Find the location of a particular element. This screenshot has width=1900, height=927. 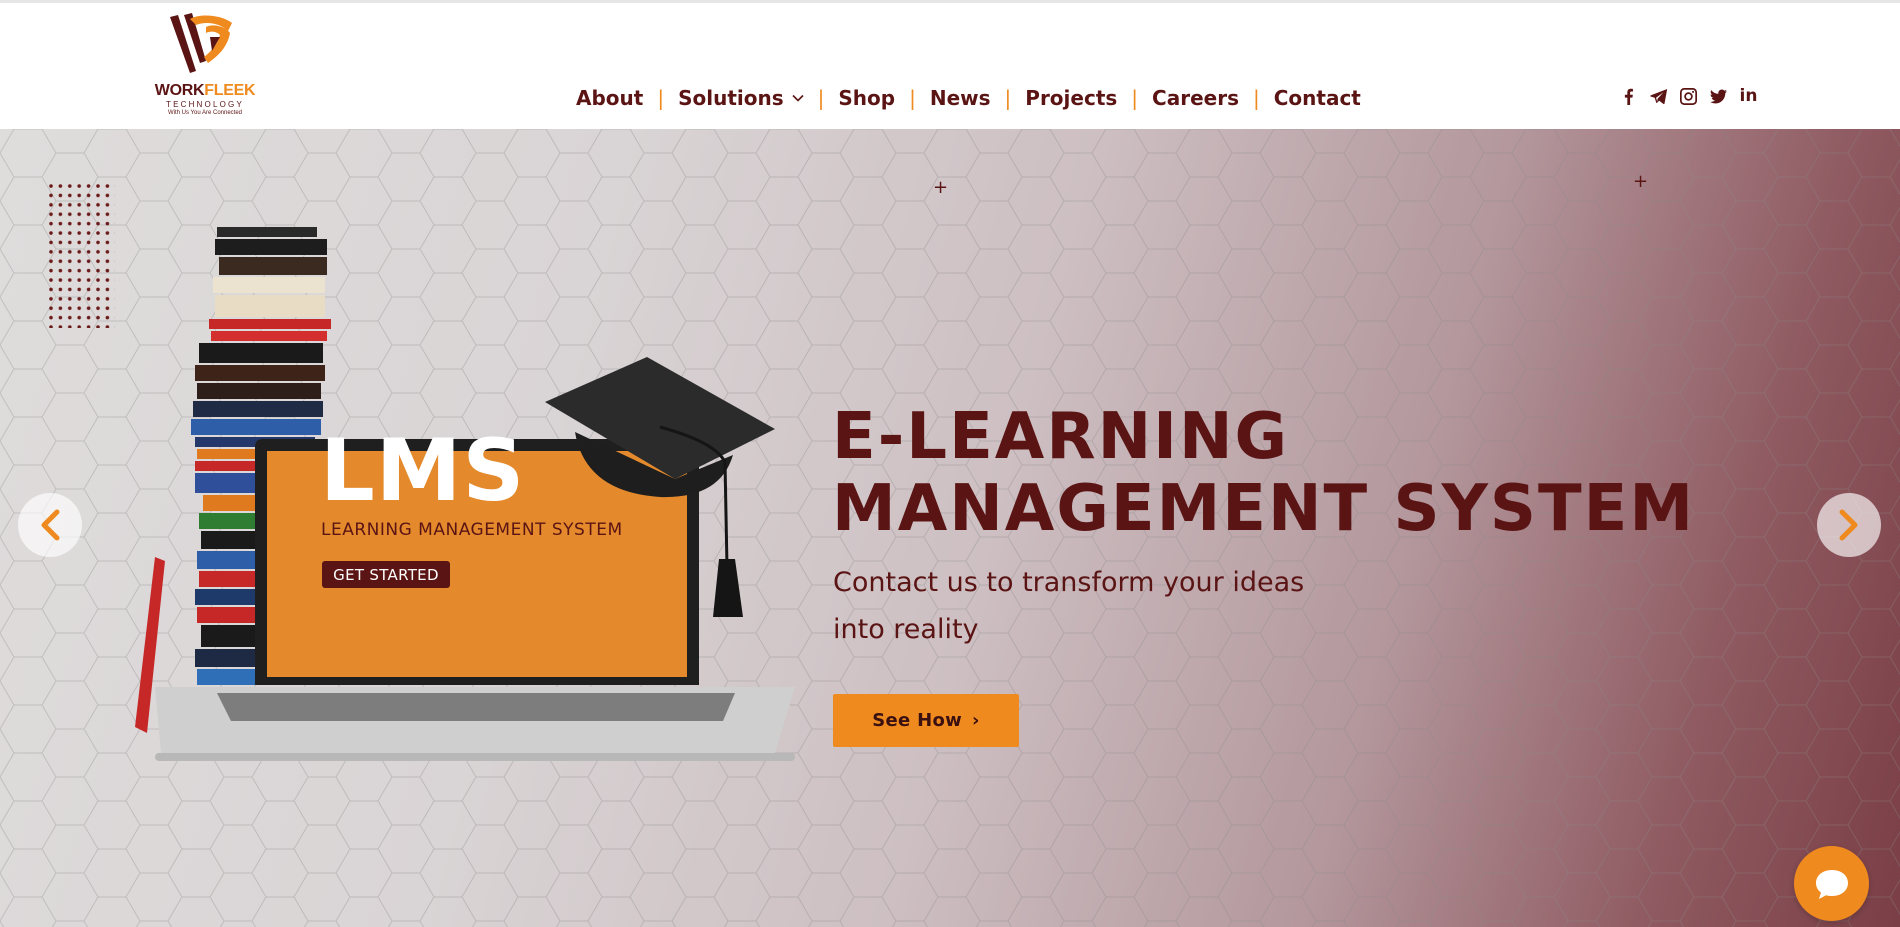

hero-title: E-LEARNING MANAGEMENT SYSTEM is located at coordinates (1282, 473).